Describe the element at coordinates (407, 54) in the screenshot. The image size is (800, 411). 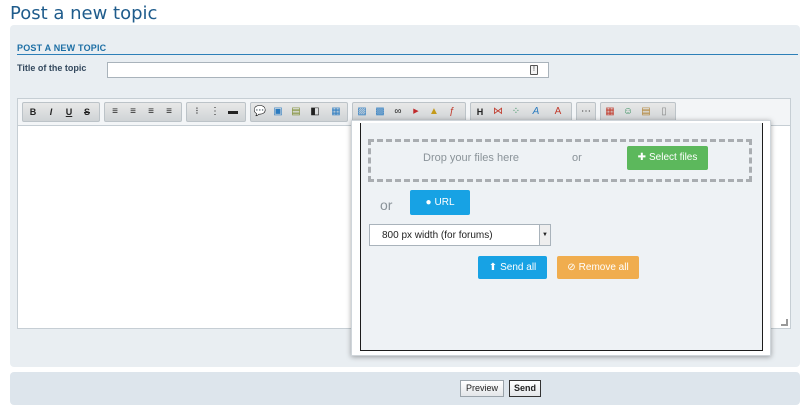
I see `section-divider` at that location.